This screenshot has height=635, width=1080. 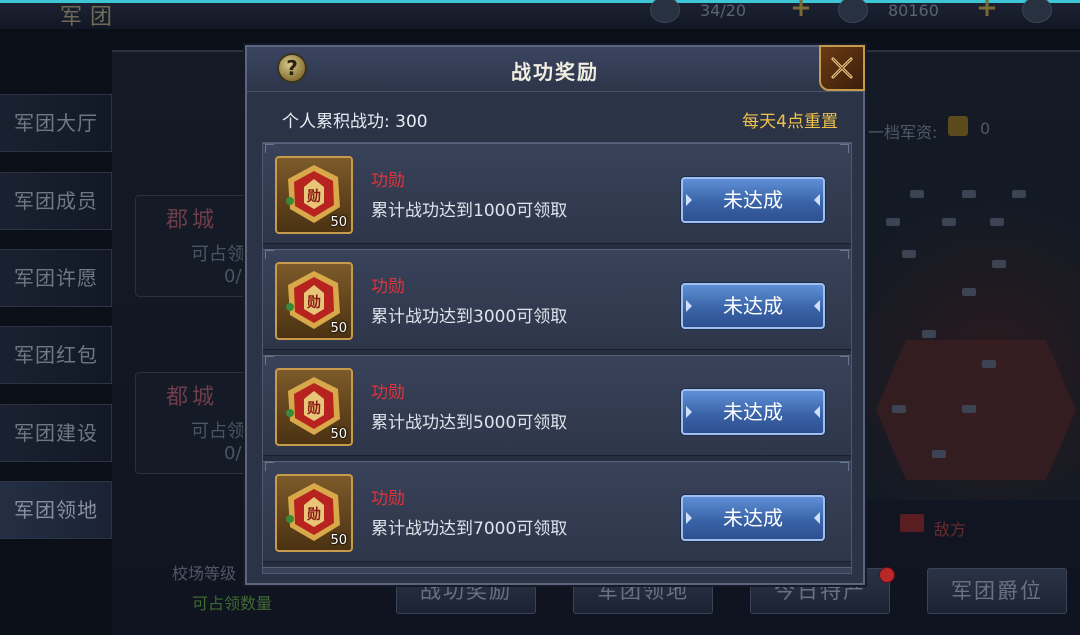 I want to click on reward-row-partial, so click(x=557, y=570).